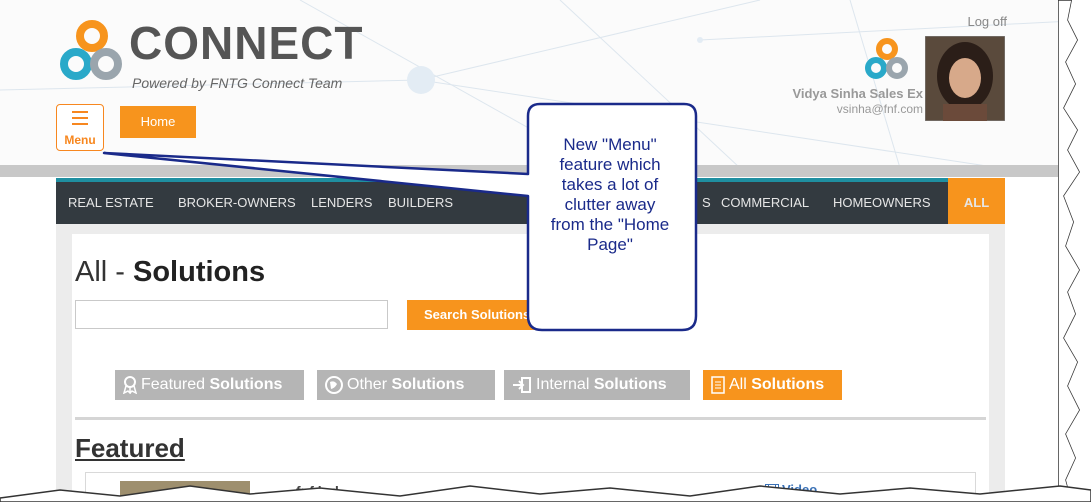 The height and width of the screenshot is (502, 1091). What do you see at coordinates (1074, 251) in the screenshot?
I see `torn-edge-right` at bounding box center [1074, 251].